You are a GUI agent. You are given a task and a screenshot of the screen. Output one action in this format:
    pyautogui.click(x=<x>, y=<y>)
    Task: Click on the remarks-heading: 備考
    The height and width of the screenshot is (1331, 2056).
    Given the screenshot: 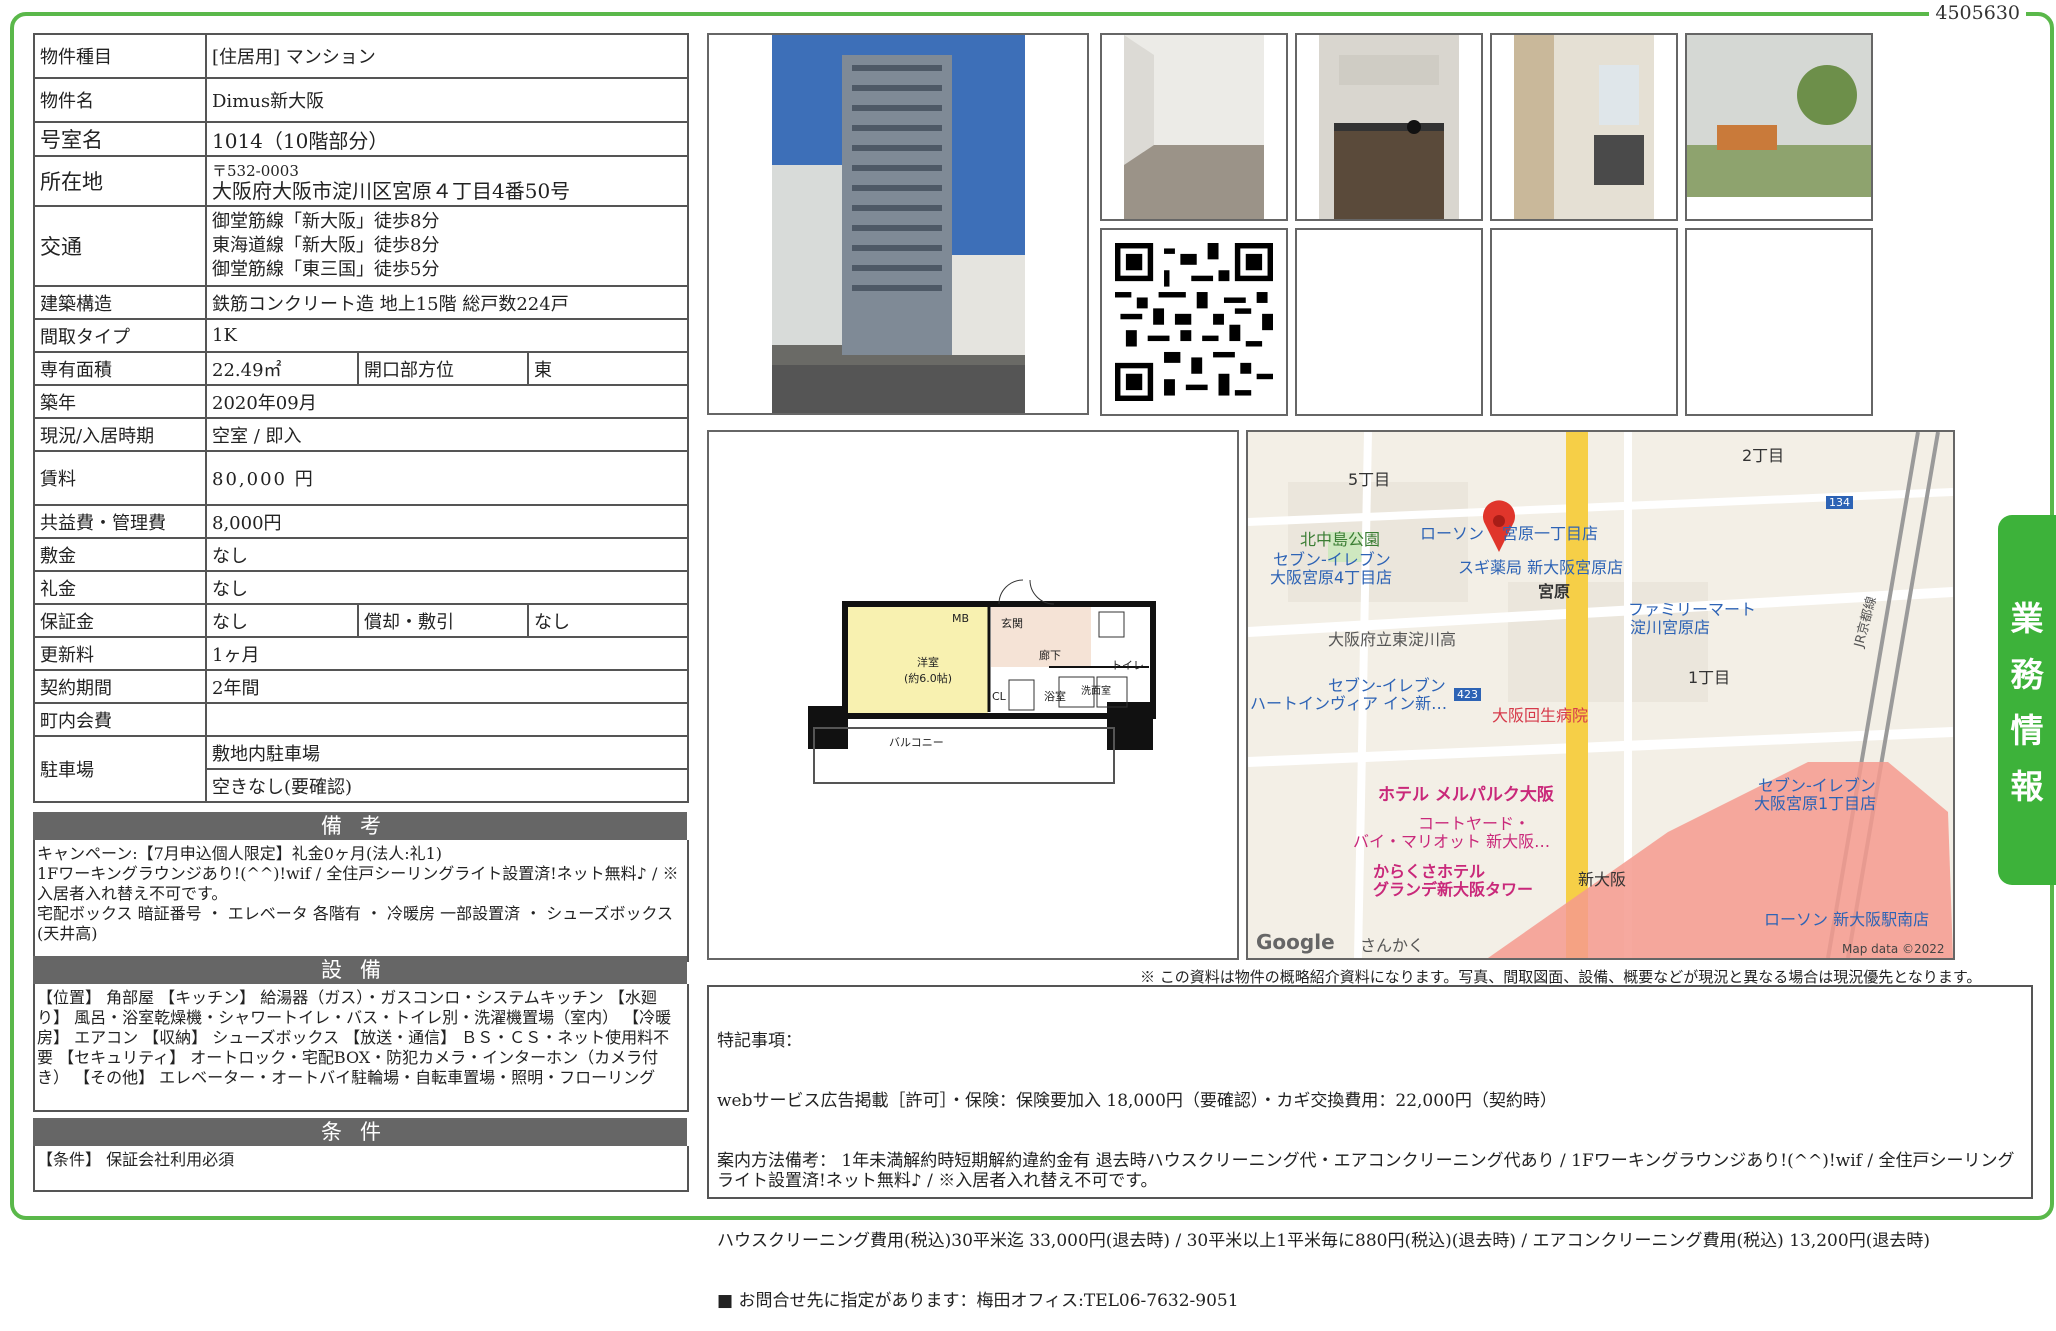 What is the action you would take?
    pyautogui.click(x=360, y=826)
    